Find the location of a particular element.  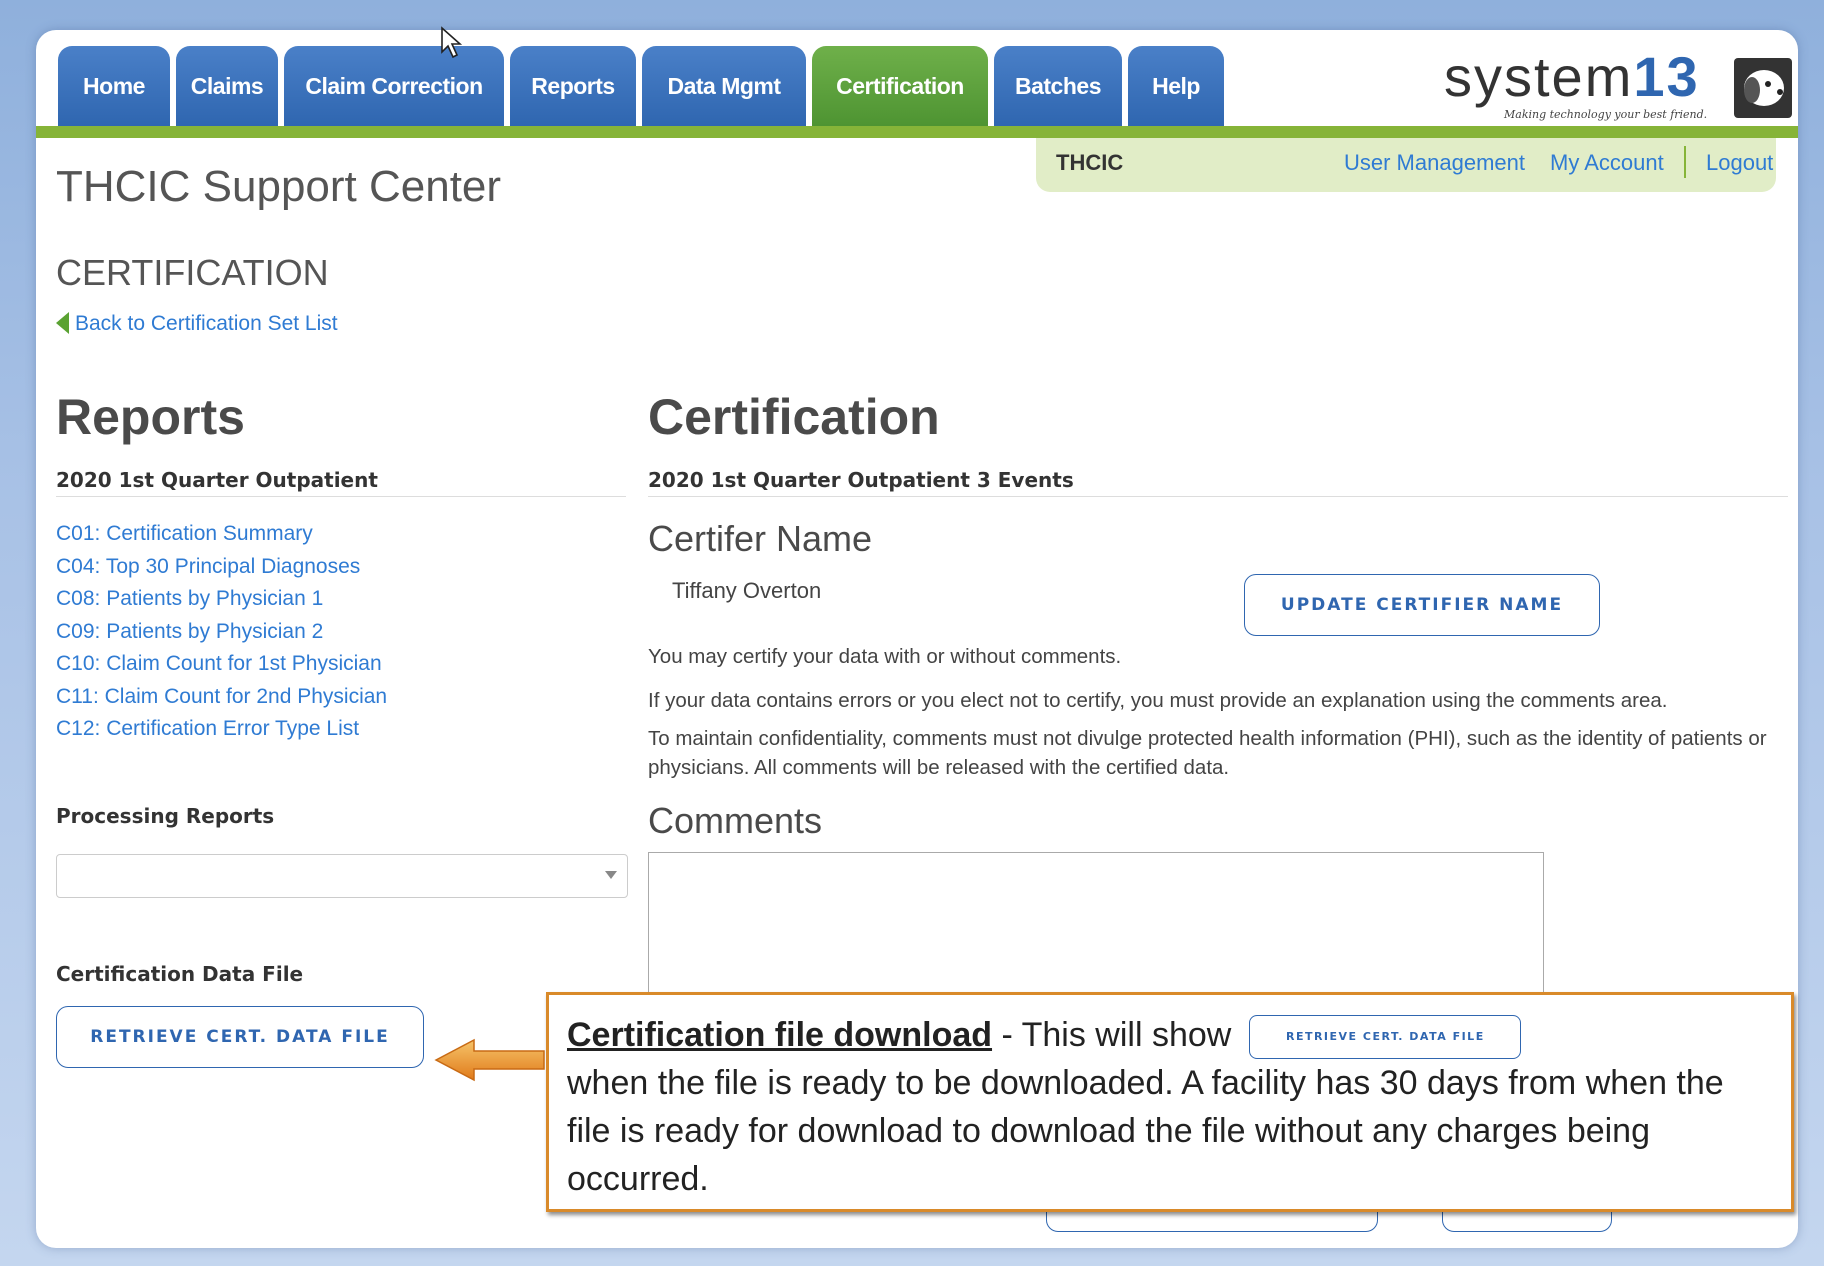

callout-arrow-icon is located at coordinates (489, 1060).